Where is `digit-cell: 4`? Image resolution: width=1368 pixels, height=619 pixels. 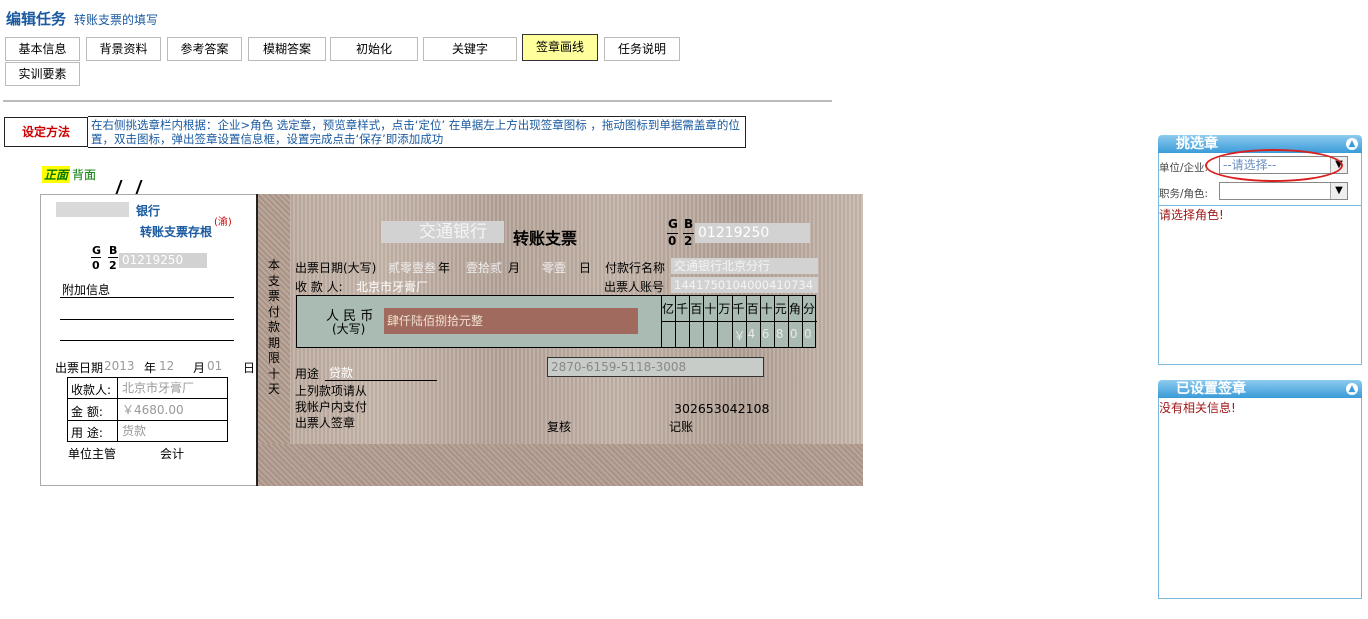 digit-cell: 4 is located at coordinates (752, 334).